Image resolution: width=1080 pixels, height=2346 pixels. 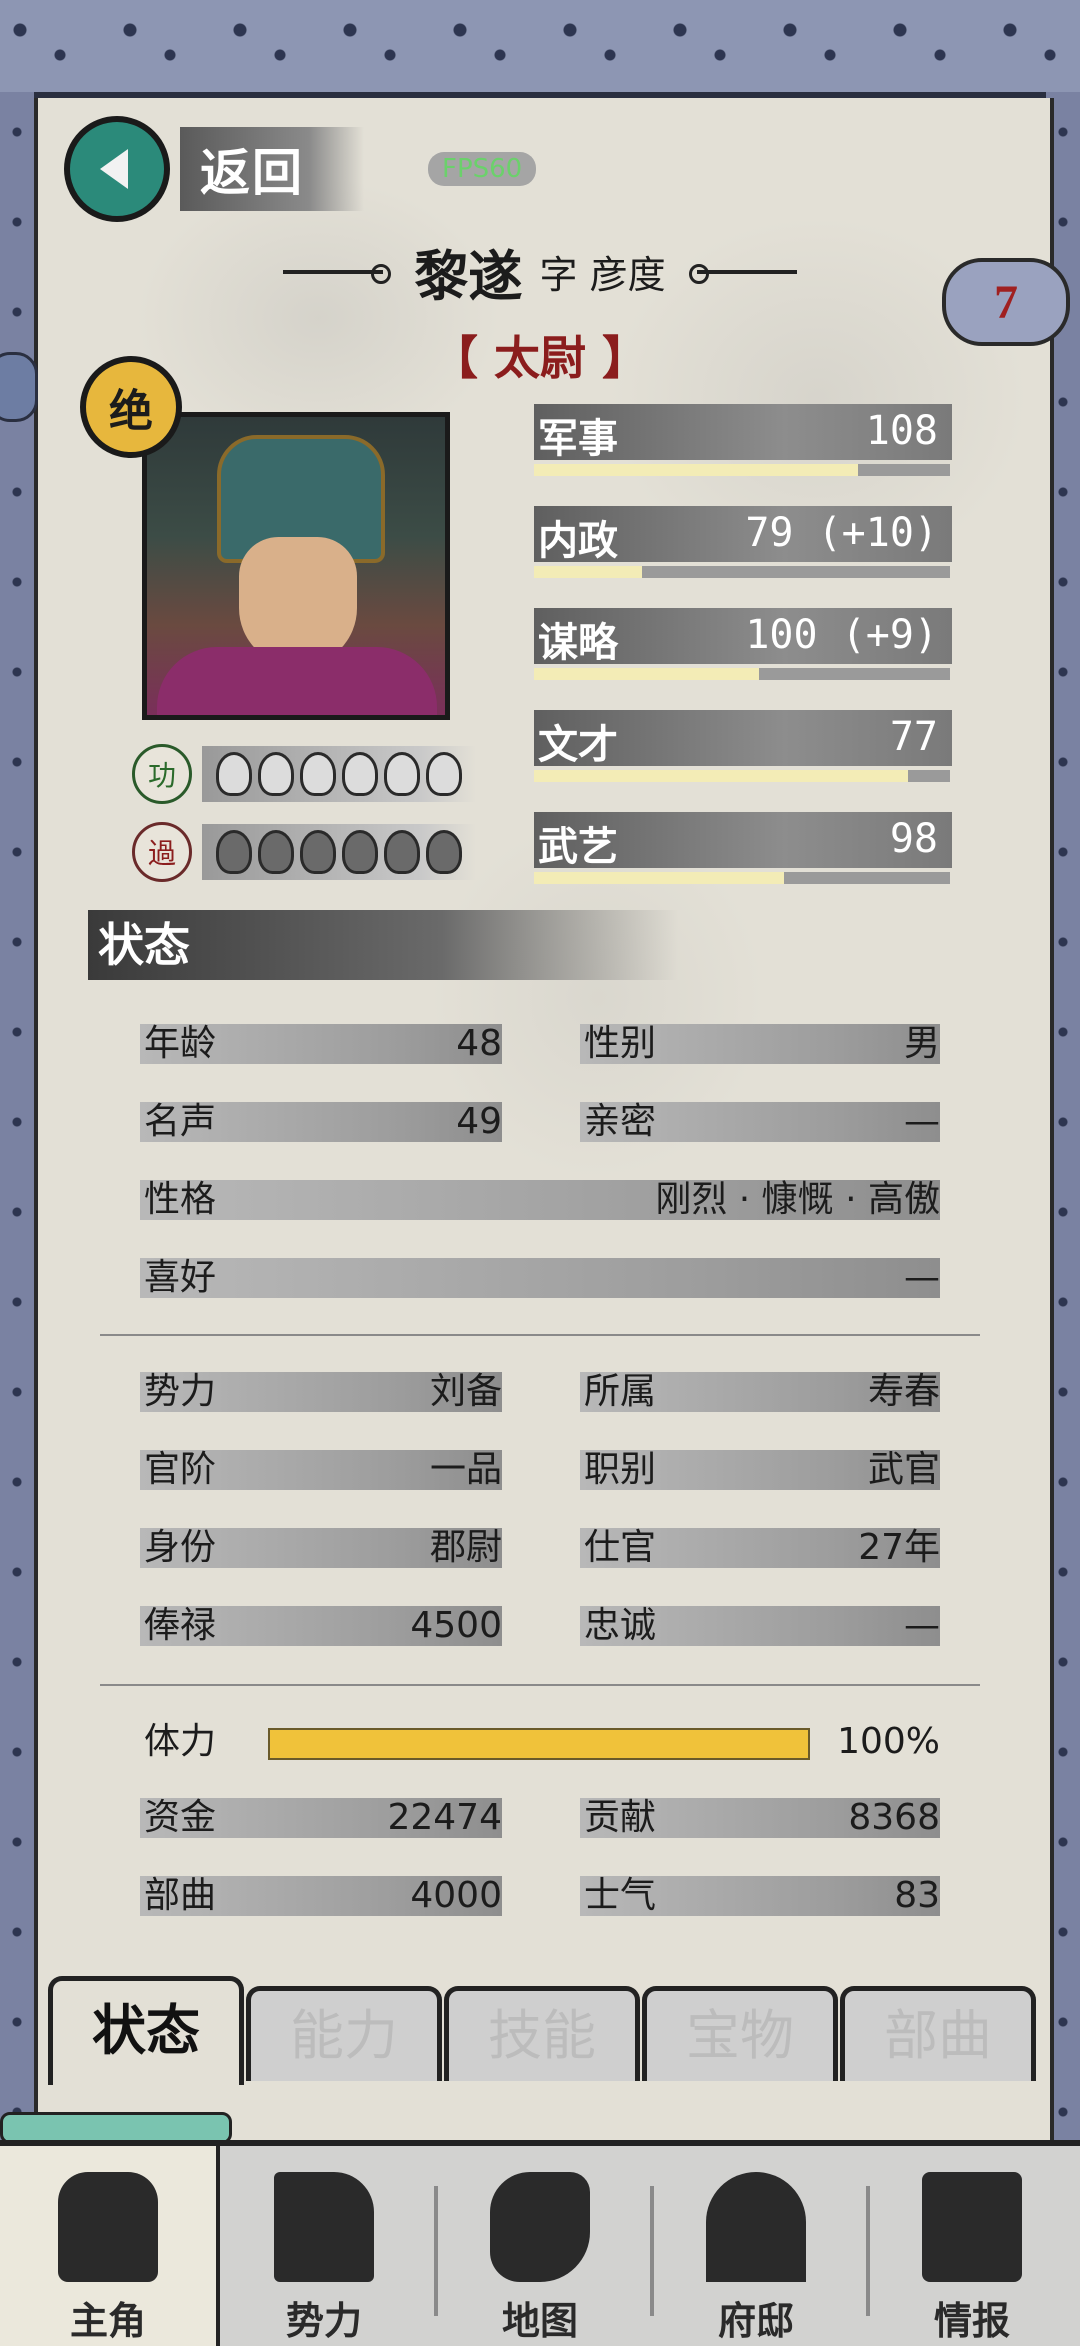 What do you see at coordinates (540, 2227) in the screenshot?
I see `map-icon` at bounding box center [540, 2227].